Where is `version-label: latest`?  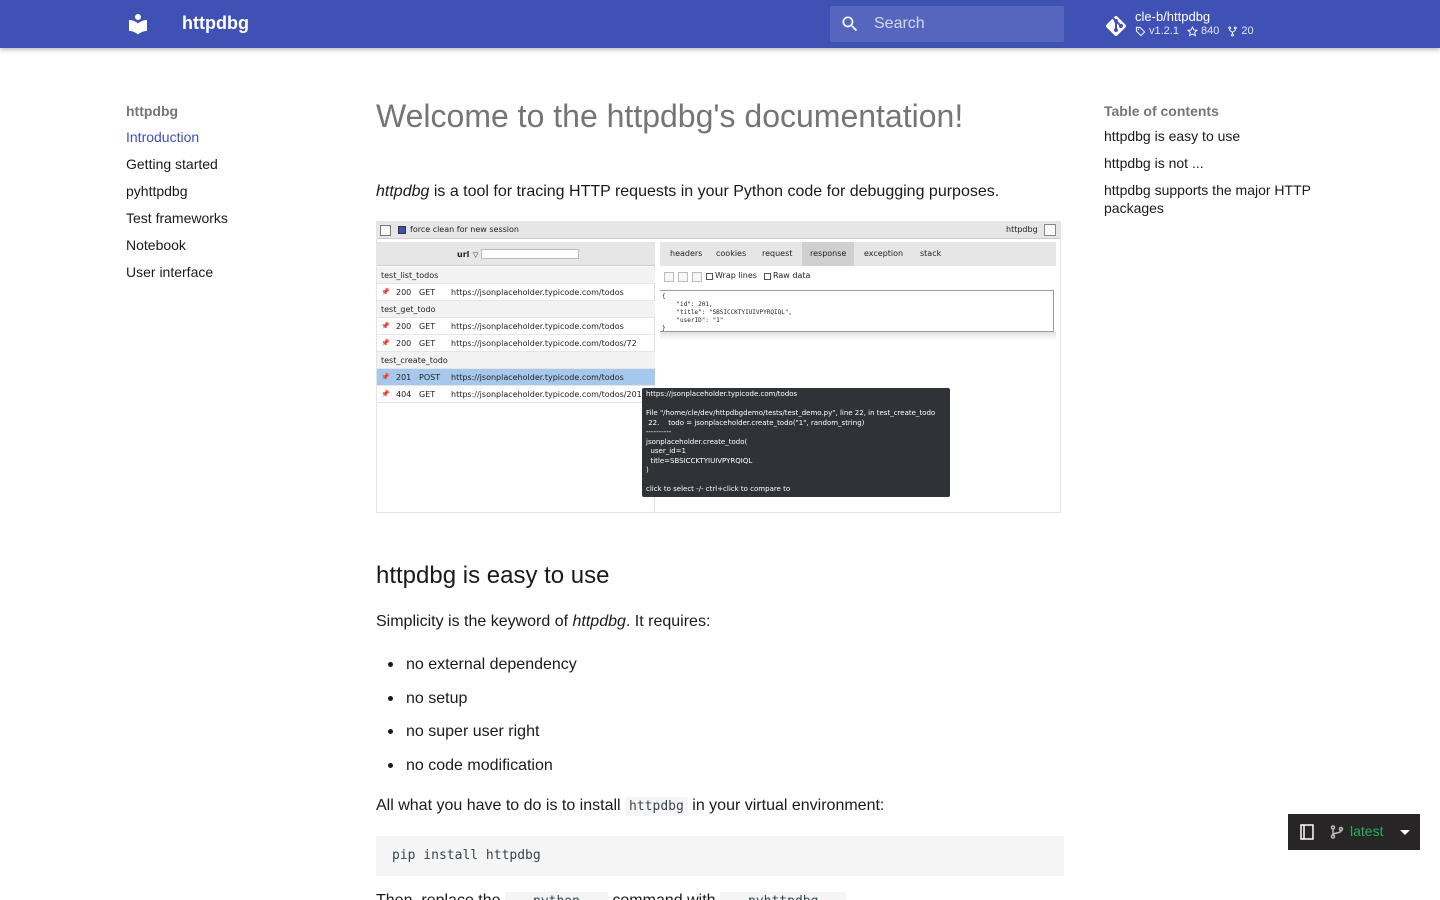 version-label: latest is located at coordinates (1367, 831).